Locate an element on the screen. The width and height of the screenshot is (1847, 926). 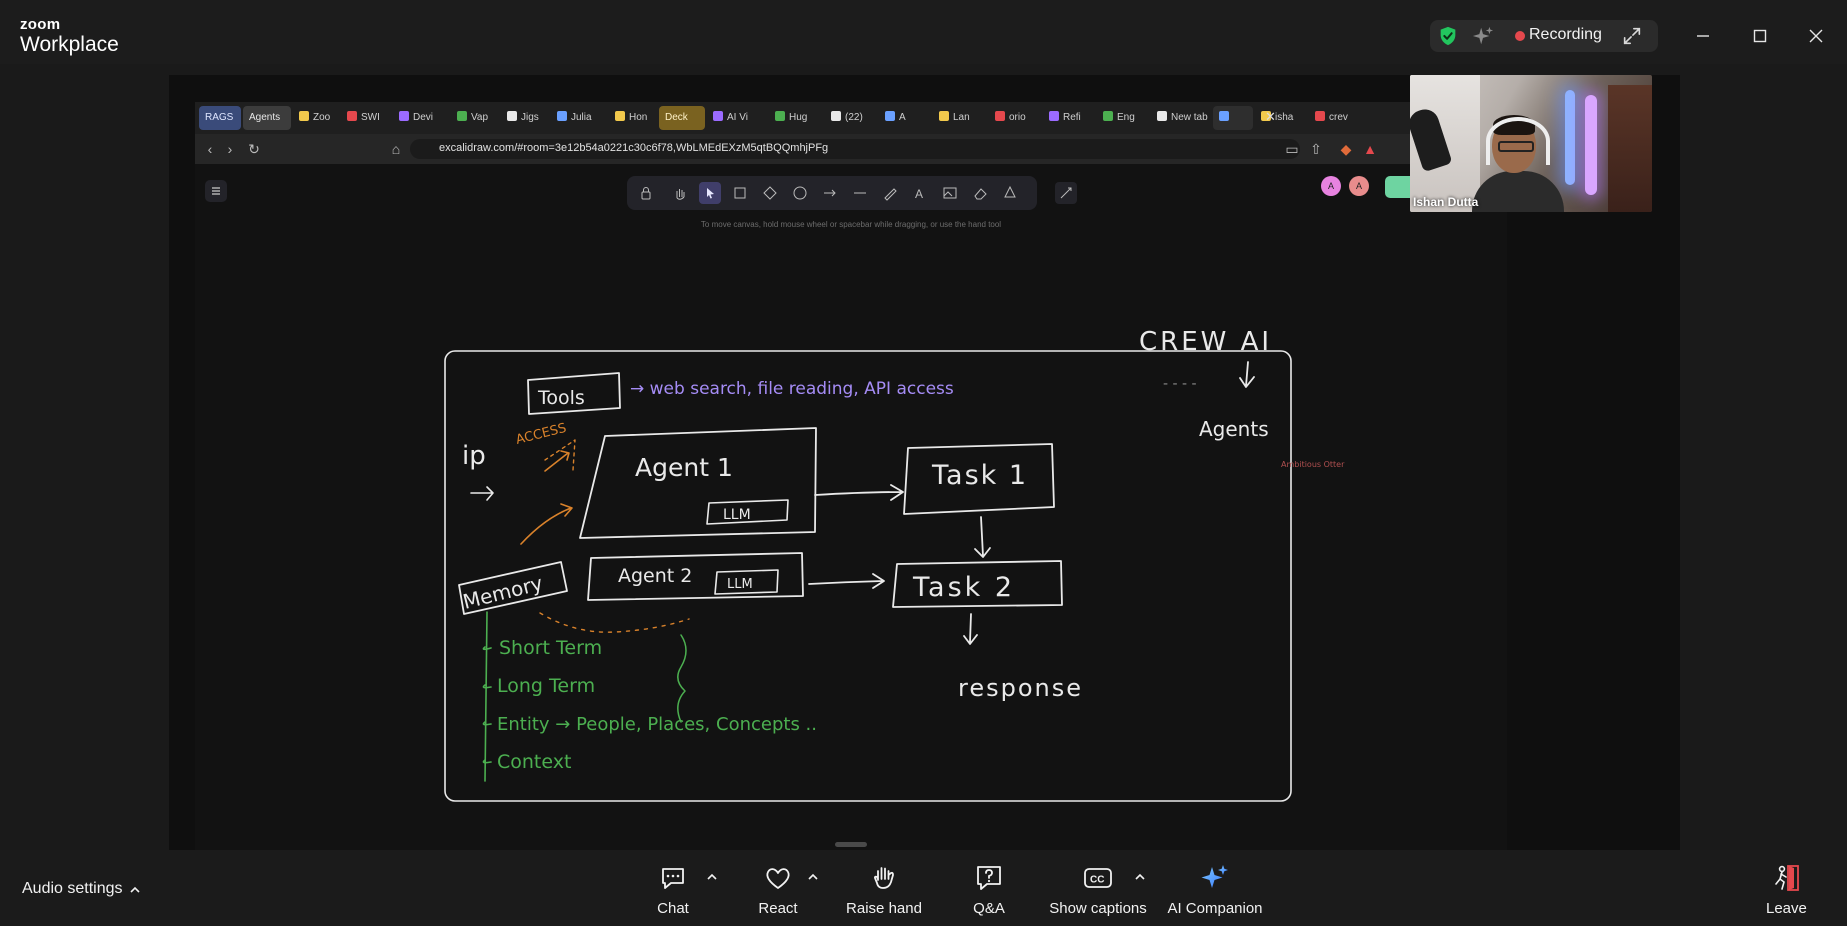
browser-tab: SWI is located at coordinates (366, 118).